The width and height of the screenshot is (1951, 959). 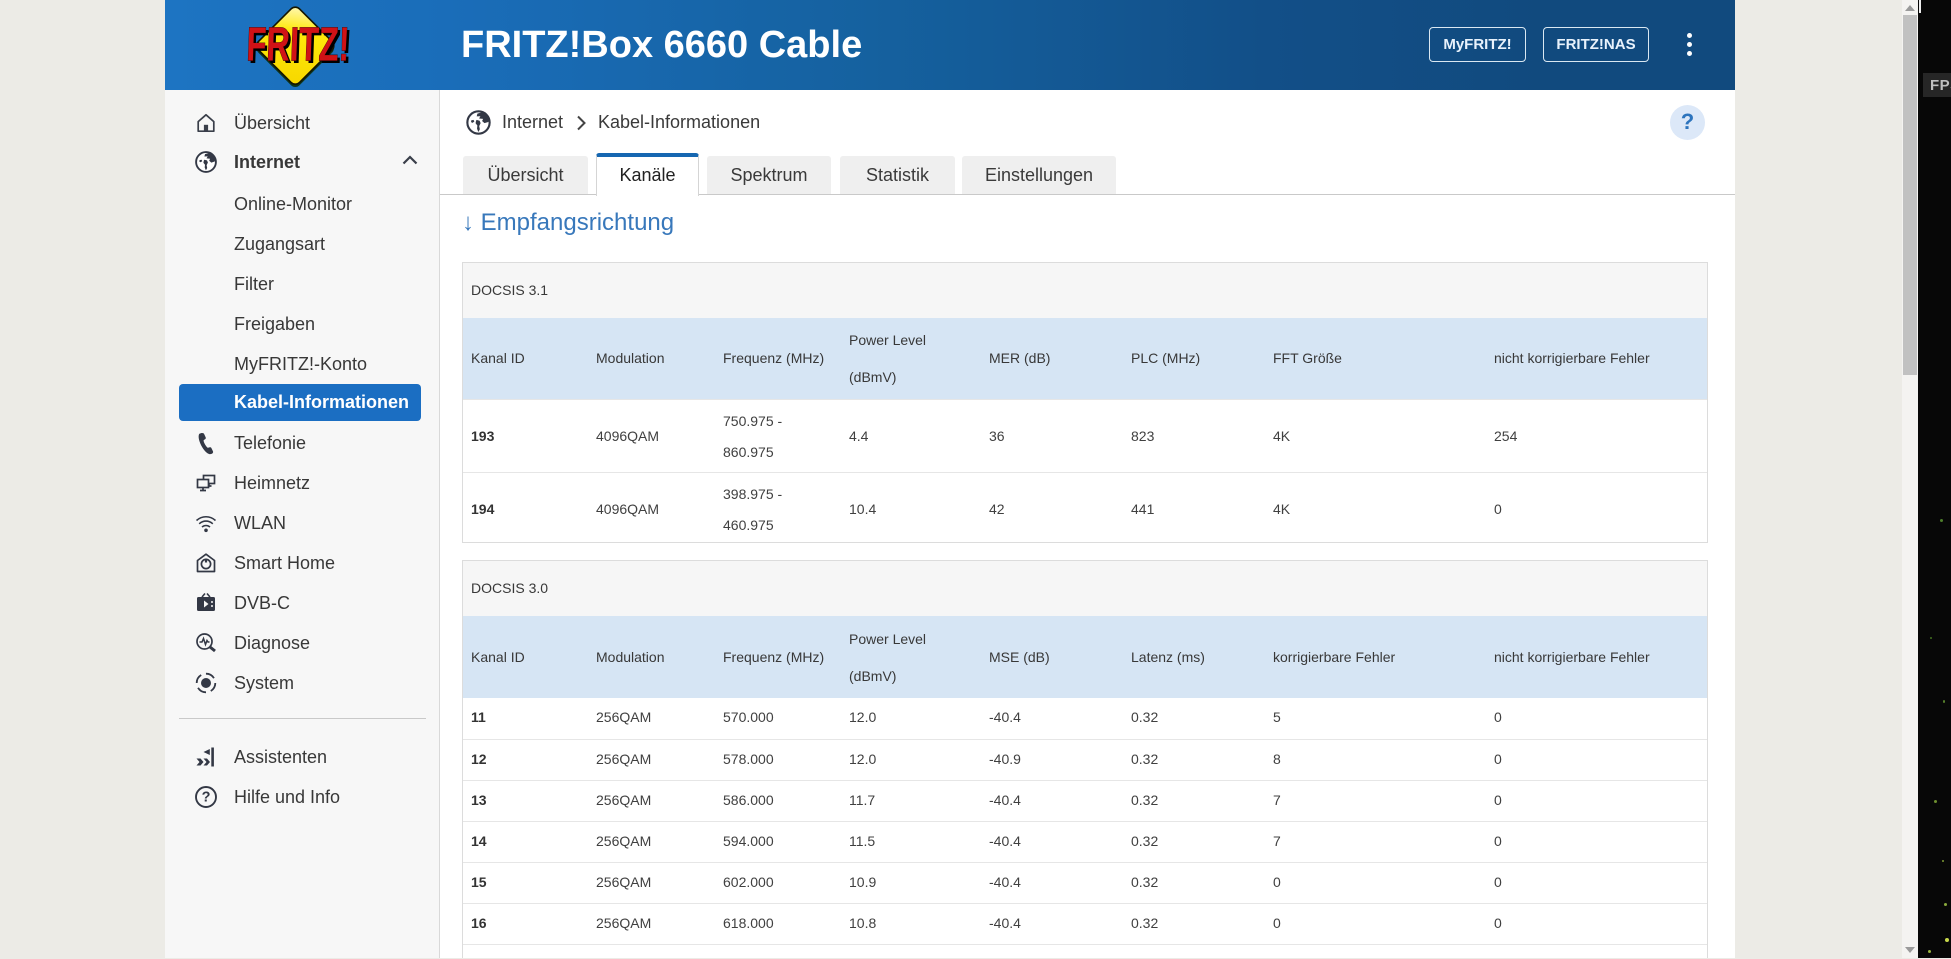 What do you see at coordinates (298, 45) in the screenshot?
I see `svg-text: FRITZ!` at bounding box center [298, 45].